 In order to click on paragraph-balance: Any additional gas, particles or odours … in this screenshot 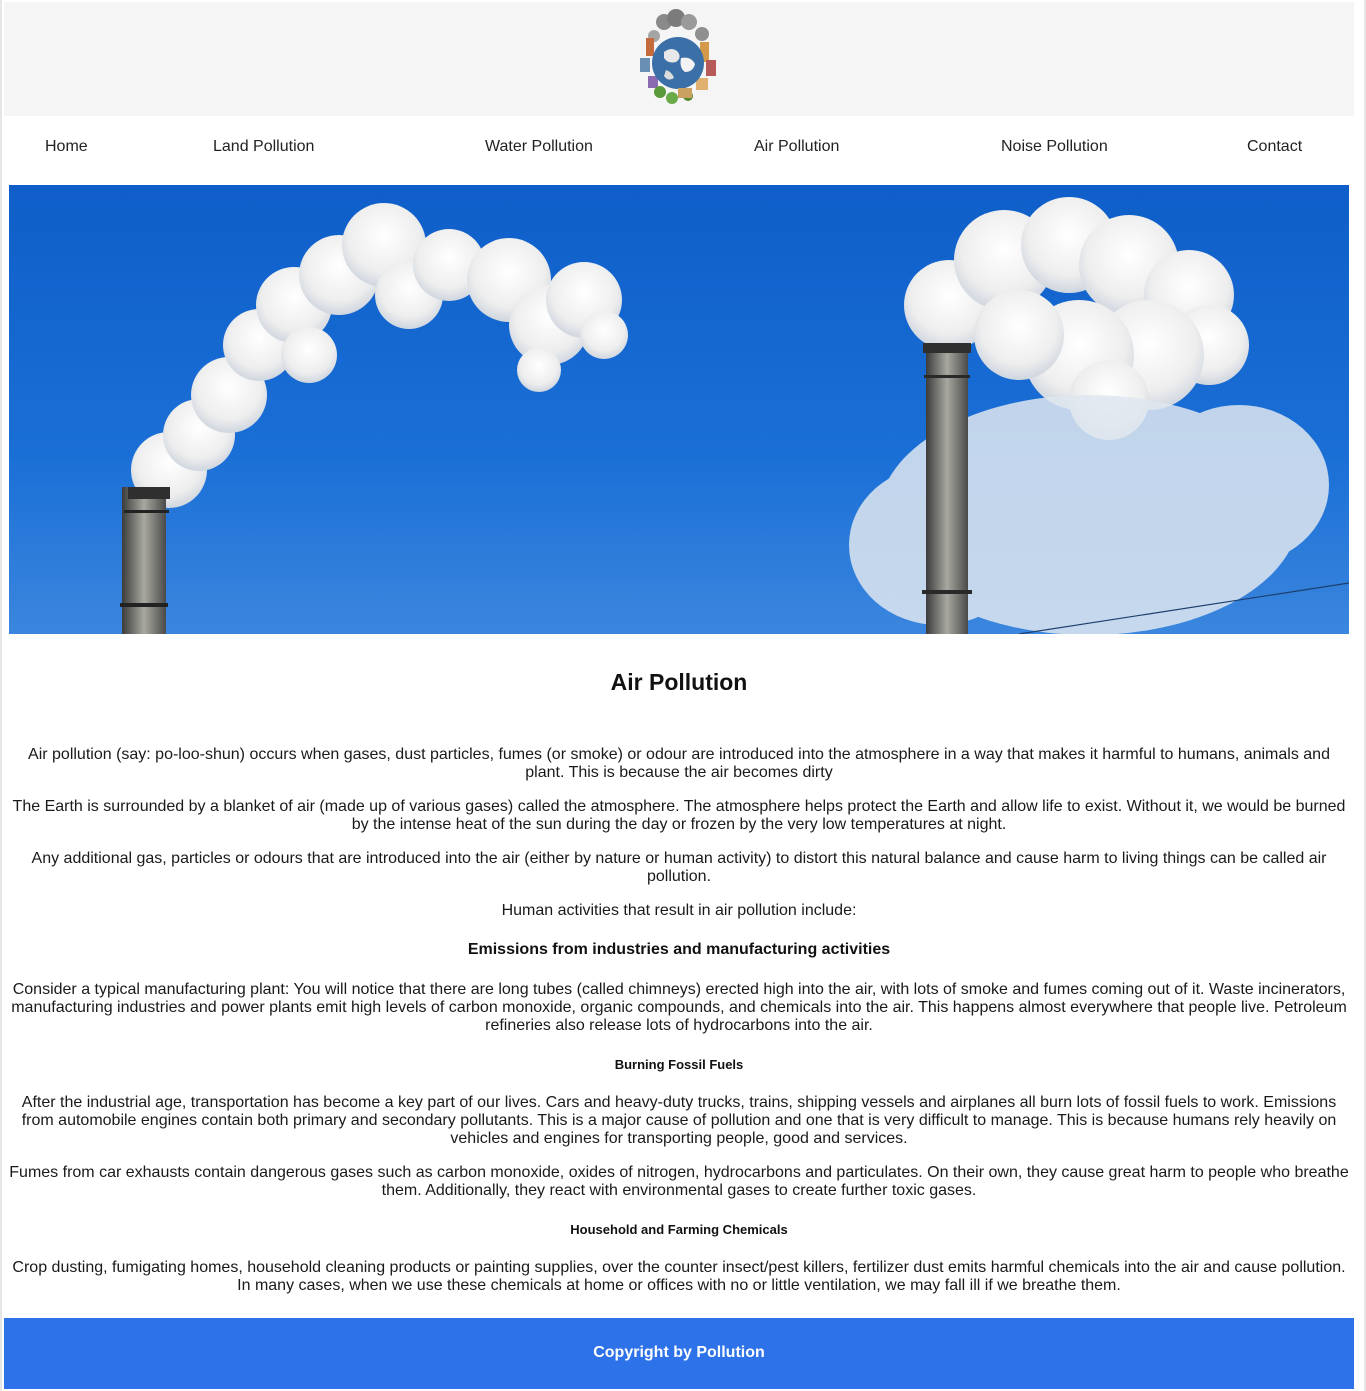, I will do `click(679, 867)`.